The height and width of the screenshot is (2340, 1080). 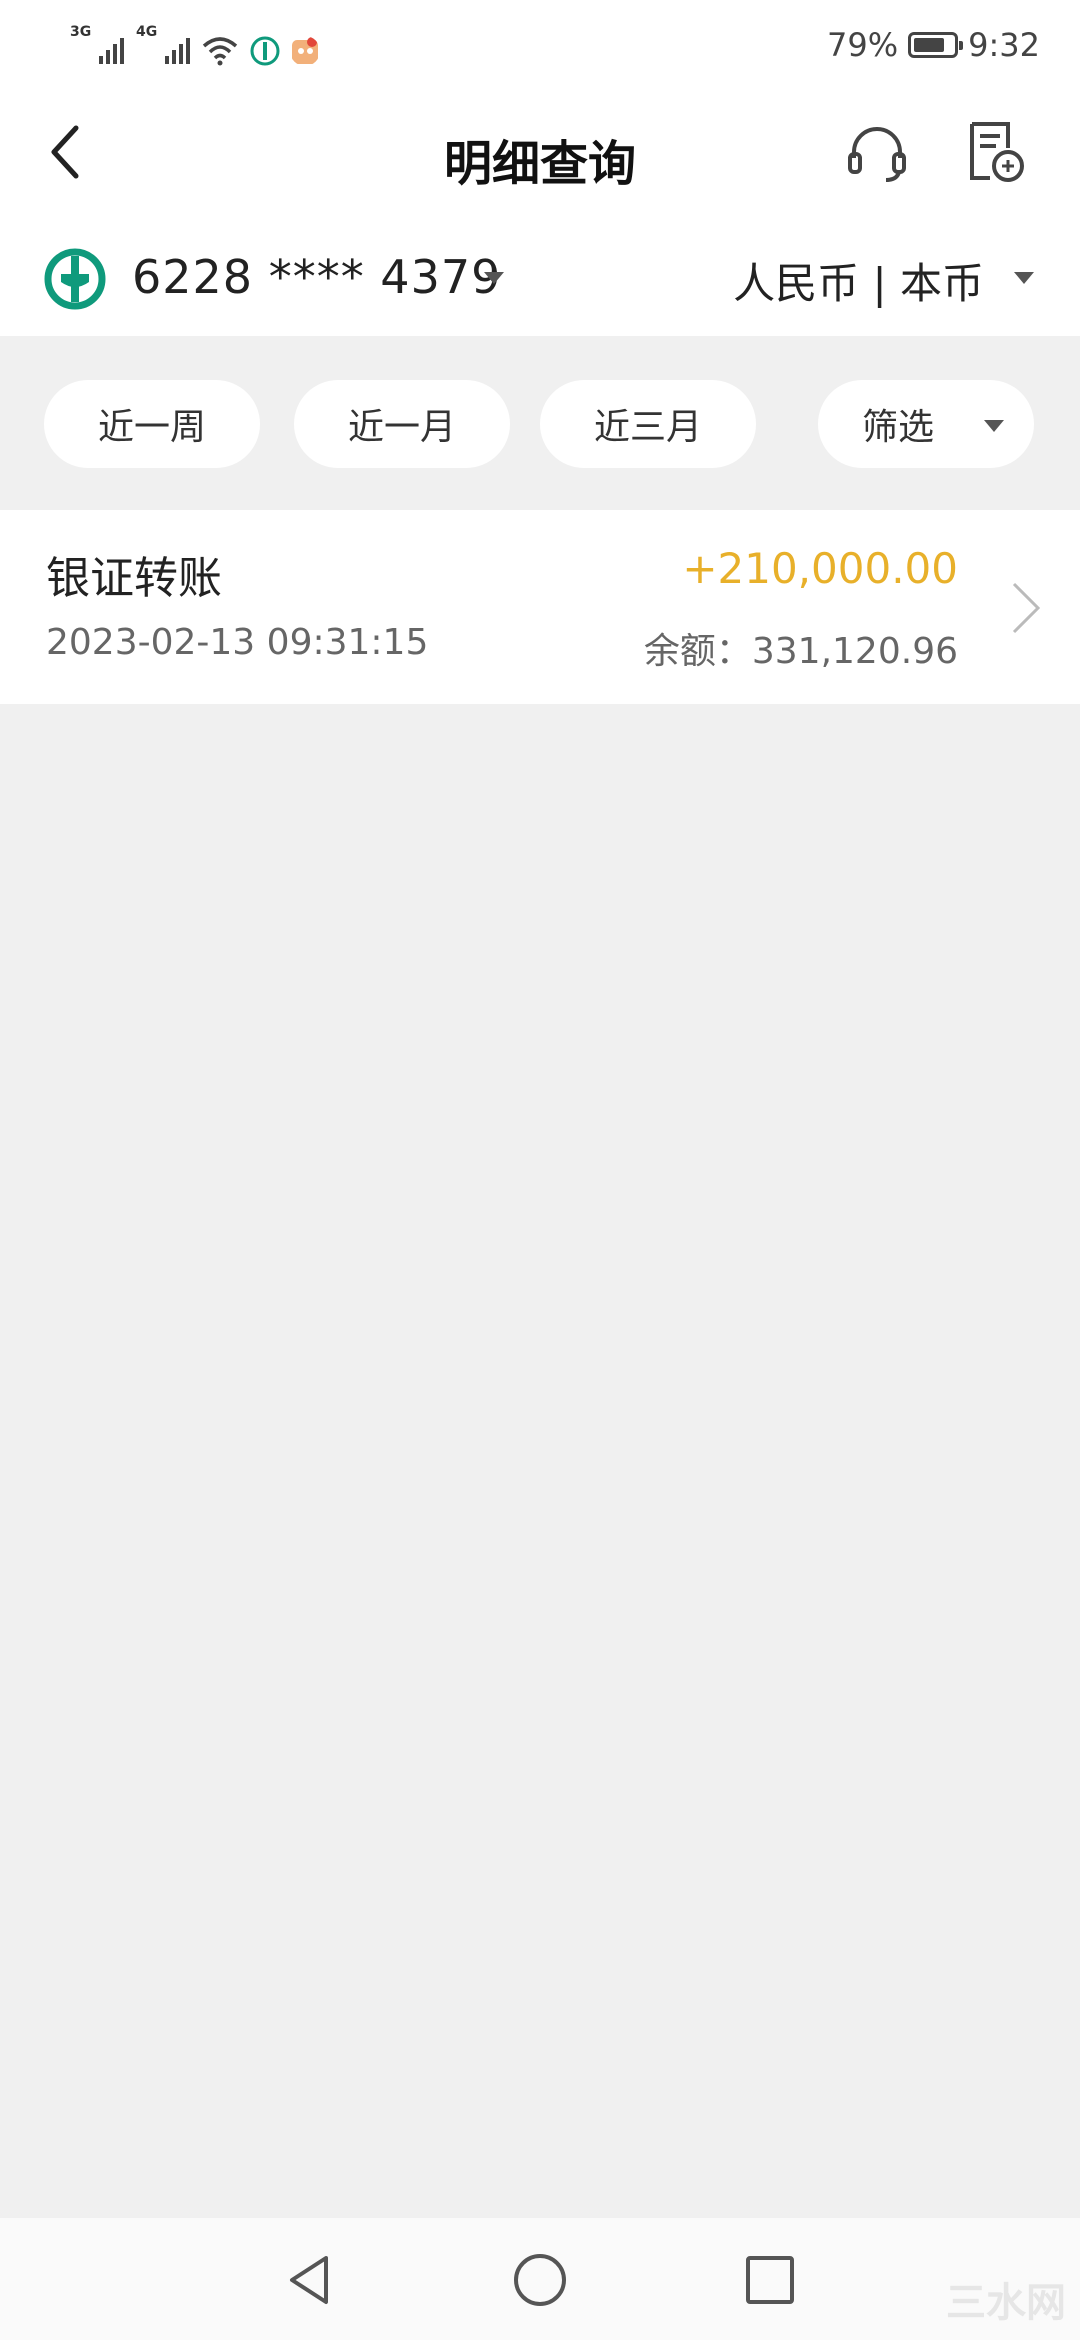 I want to click on document-export-icon, so click(x=995, y=153).